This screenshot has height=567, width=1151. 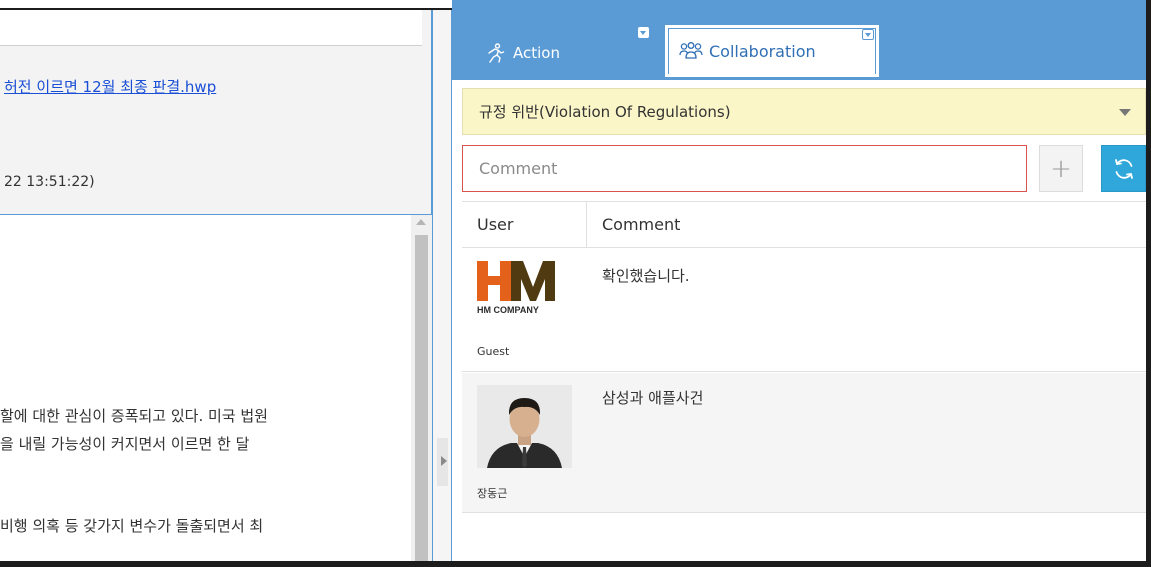 I want to click on company-logo: HM COMPANY, so click(x=527, y=290).